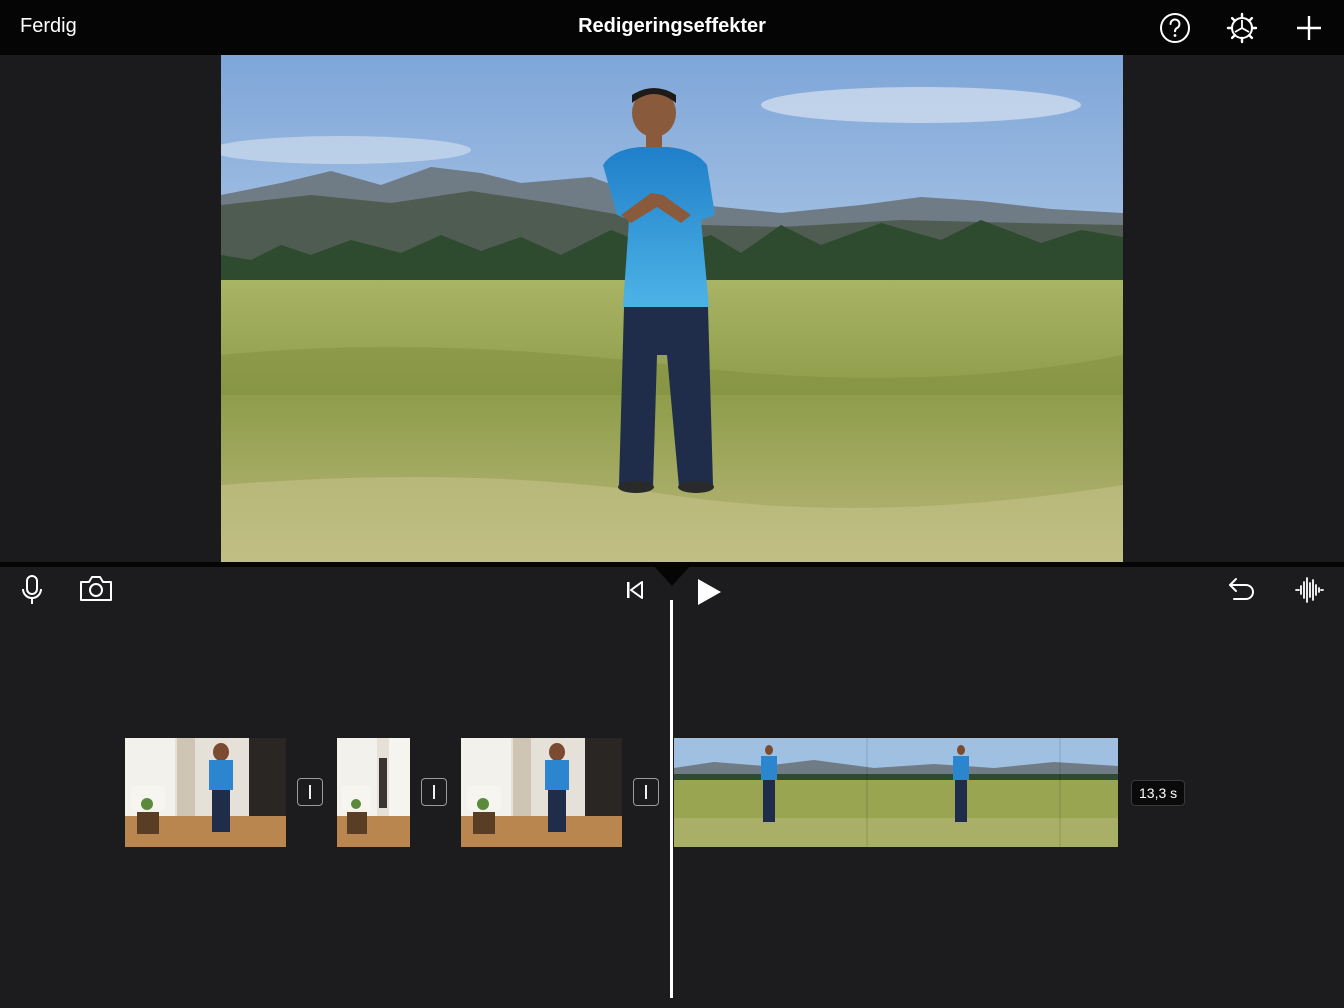 This screenshot has height=1008, width=1344. Describe the element at coordinates (1242, 589) in the screenshot. I see `undo-icon` at that location.